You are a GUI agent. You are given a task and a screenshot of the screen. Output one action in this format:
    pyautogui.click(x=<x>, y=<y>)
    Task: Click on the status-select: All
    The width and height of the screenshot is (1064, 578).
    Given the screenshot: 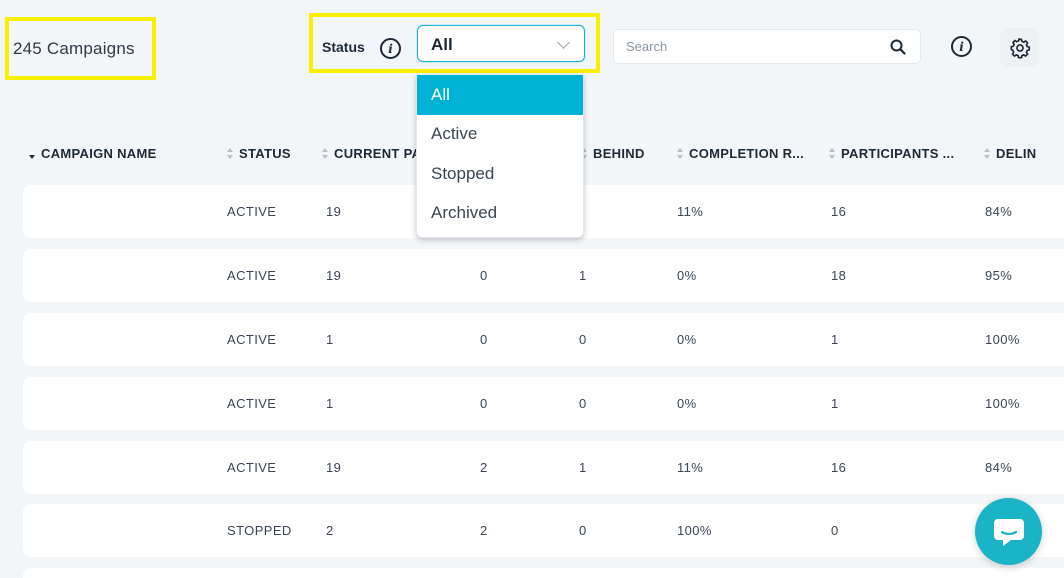 What is the action you would take?
    pyautogui.click(x=501, y=43)
    